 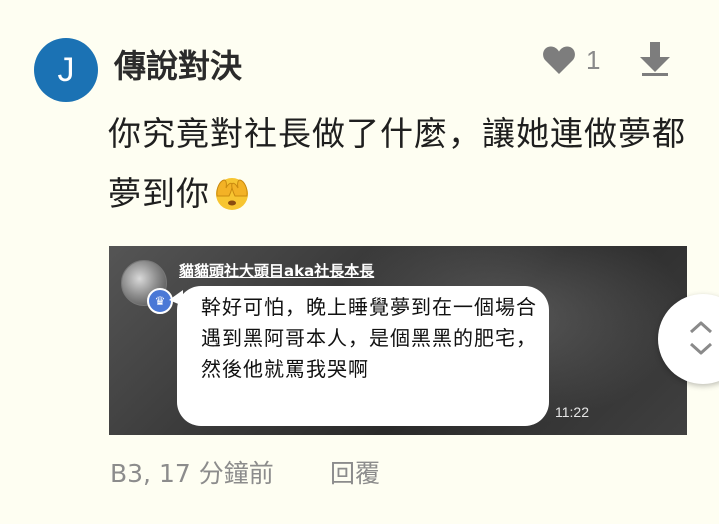 I want to click on like-button: 1, so click(x=571, y=60).